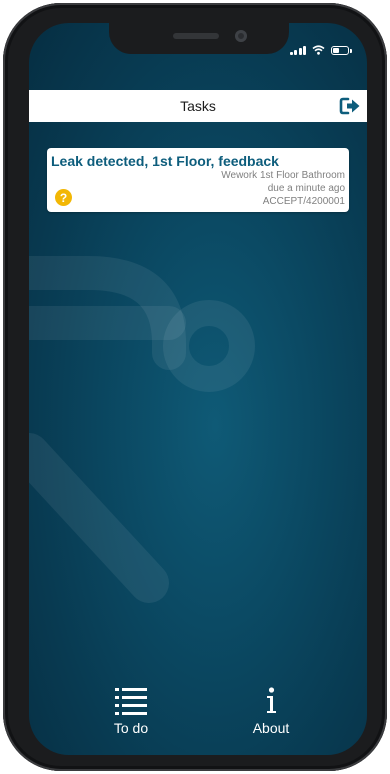  What do you see at coordinates (131, 728) in the screenshot?
I see `tab-todo-label: To do` at bounding box center [131, 728].